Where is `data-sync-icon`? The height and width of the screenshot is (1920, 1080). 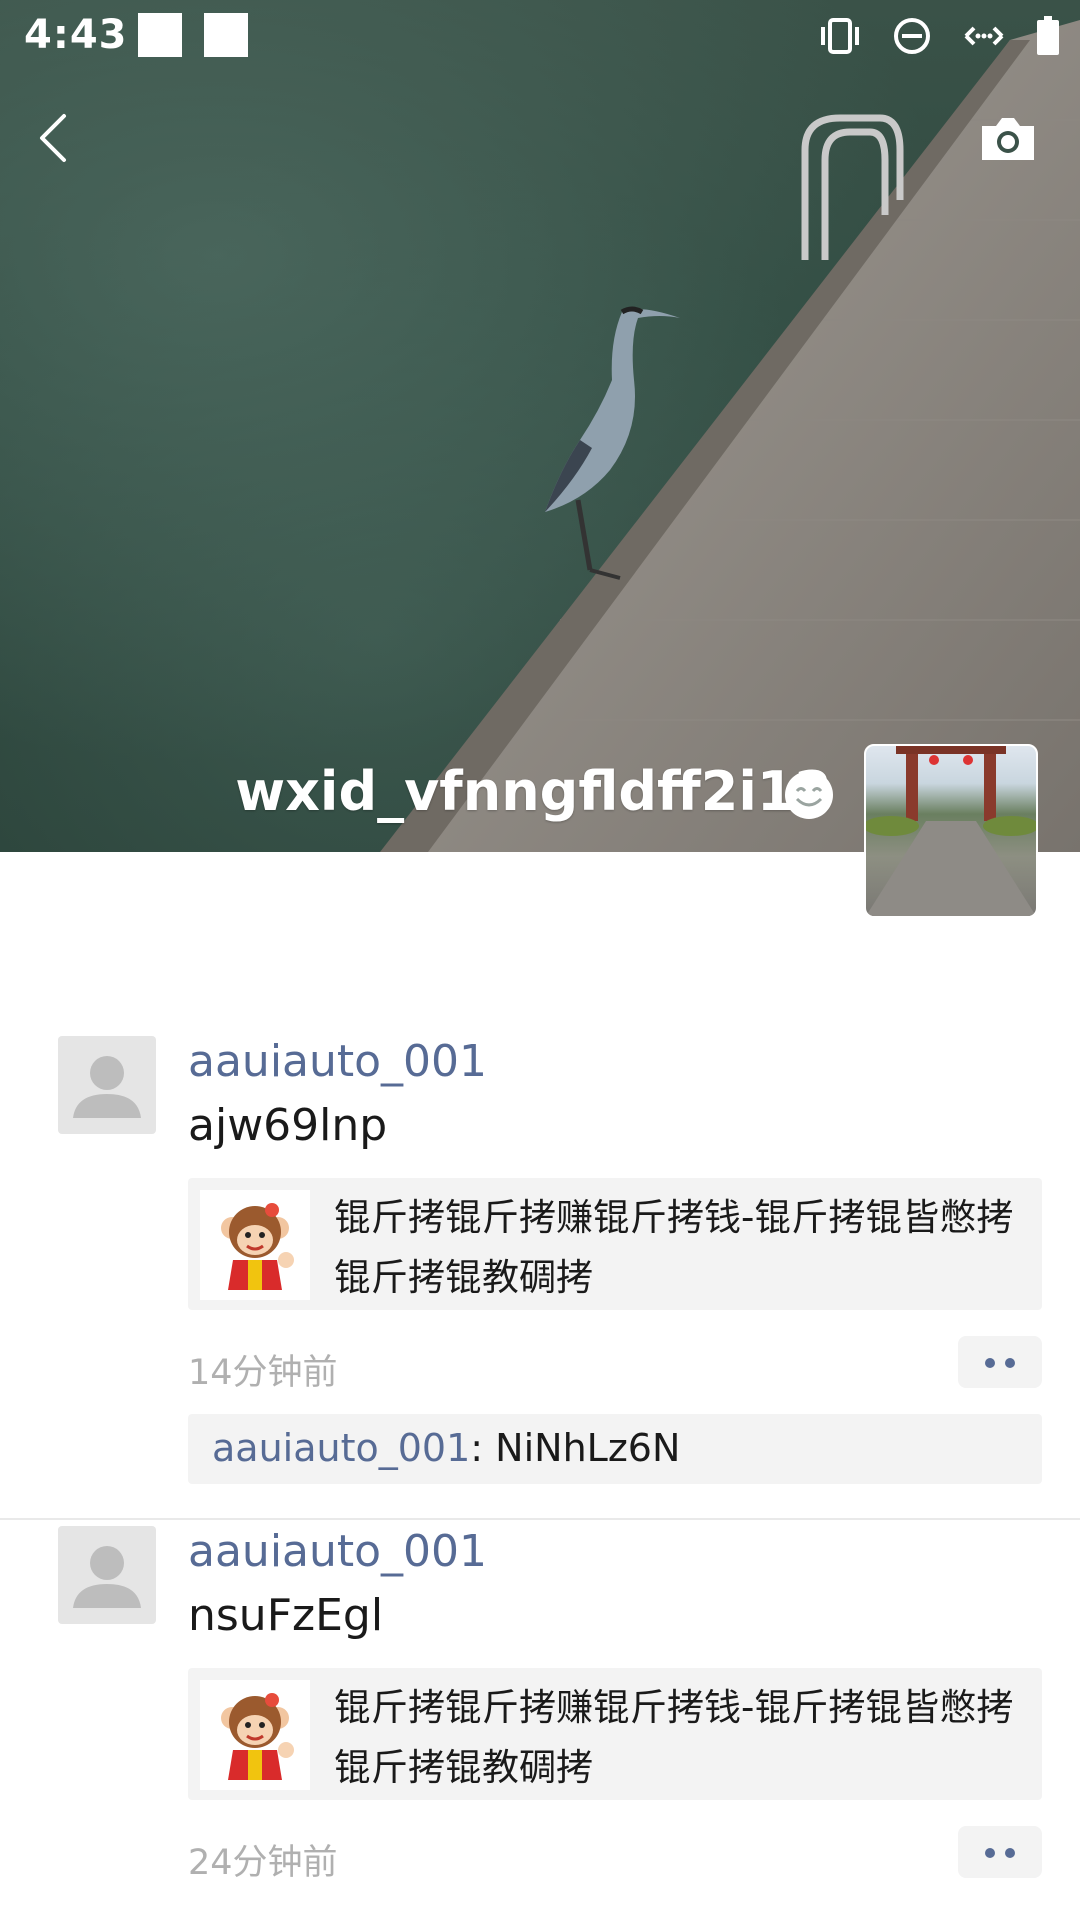
data-sync-icon is located at coordinates (984, 36).